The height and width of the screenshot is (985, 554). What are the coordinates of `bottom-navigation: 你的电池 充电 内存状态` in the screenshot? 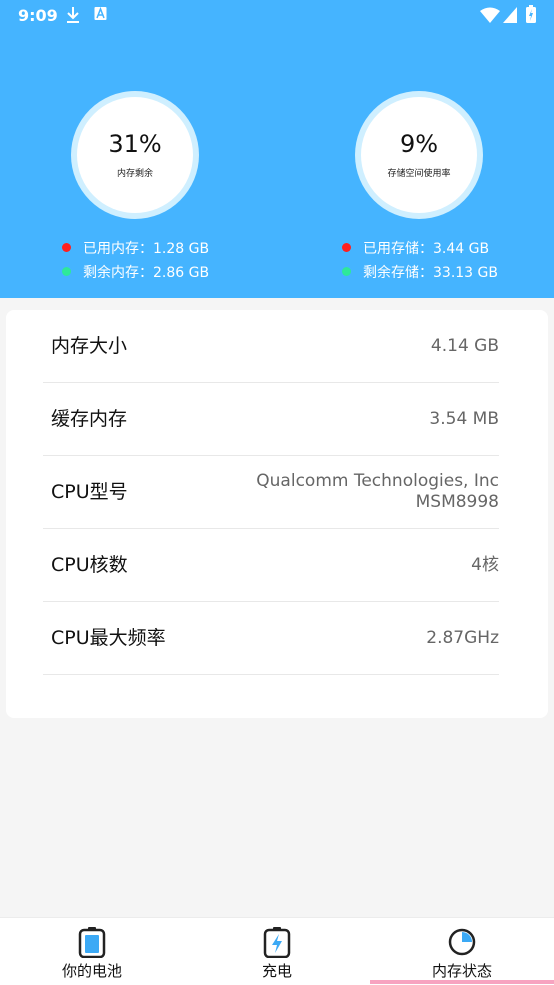 It's located at (277, 951).